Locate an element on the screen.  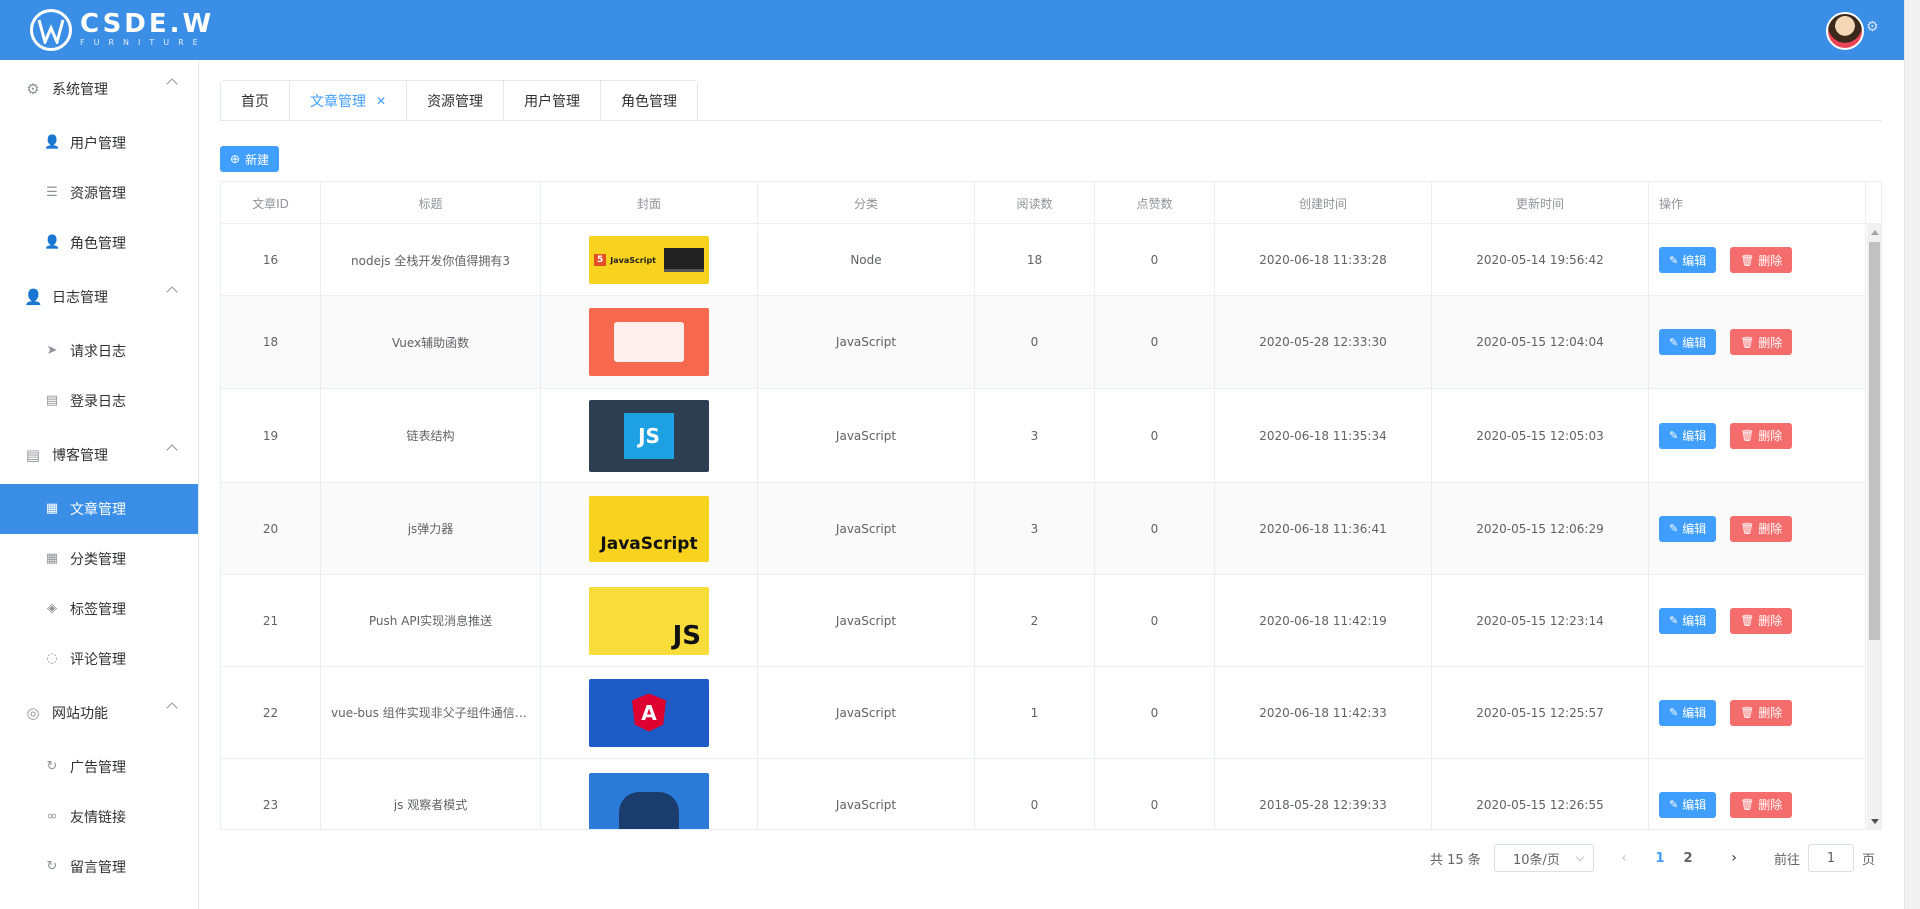
sidebar-item-label: 用户管理 is located at coordinates (98, 144).